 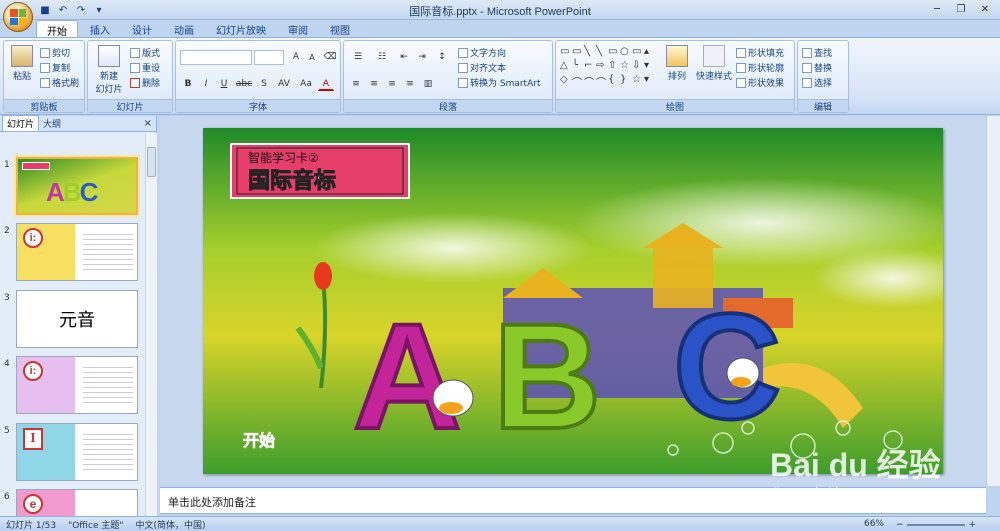 What do you see at coordinates (817, 52) in the screenshot?
I see `find-button: 查找` at bounding box center [817, 52].